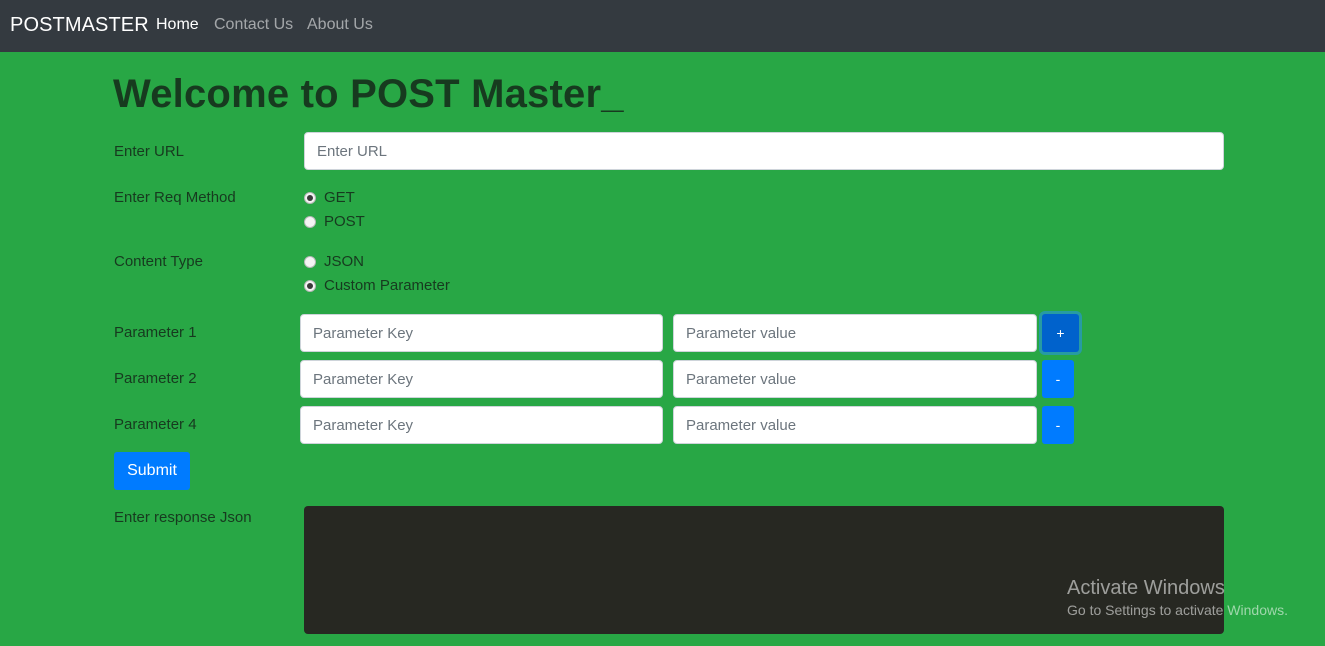 This screenshot has height=646, width=1325. I want to click on navbar: POSTMASTER Home Contact Us About Us, so click(662, 26).